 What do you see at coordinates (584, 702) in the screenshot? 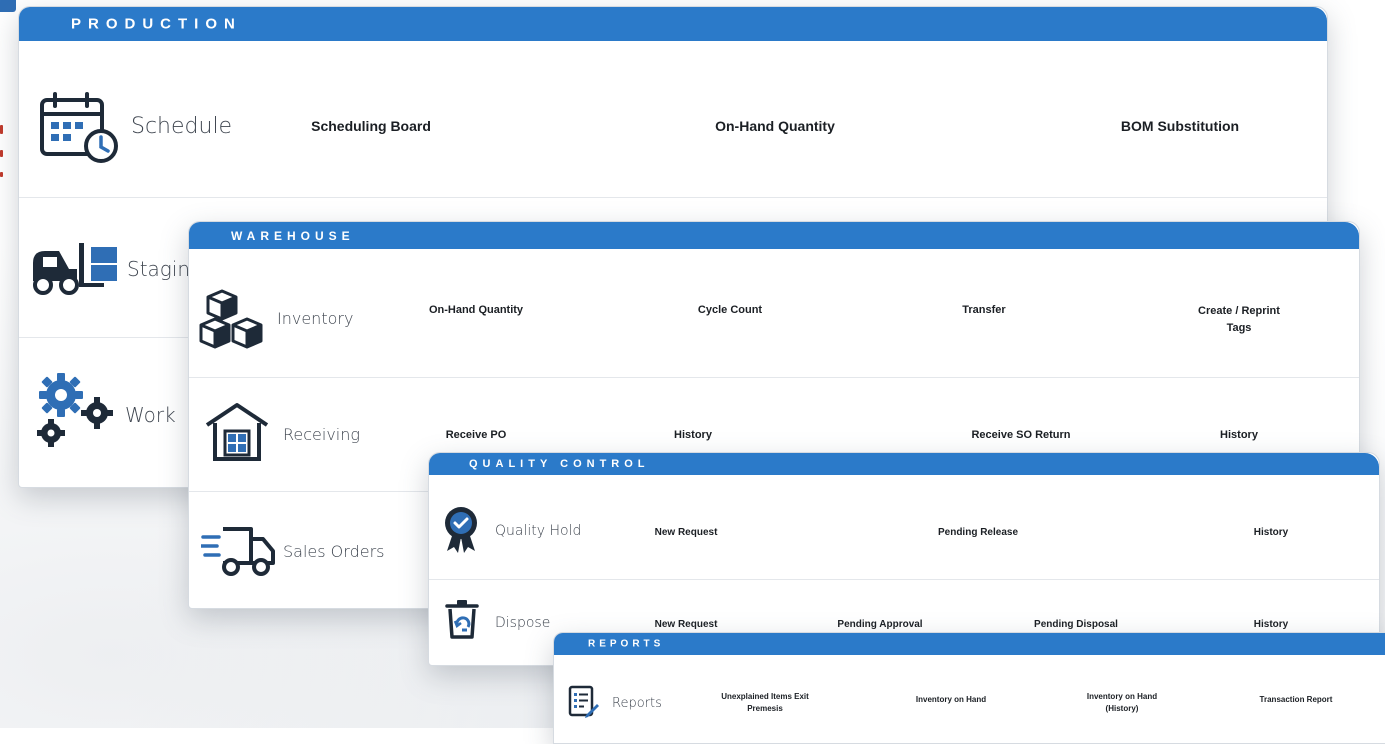
I see `report-document-icon` at bounding box center [584, 702].